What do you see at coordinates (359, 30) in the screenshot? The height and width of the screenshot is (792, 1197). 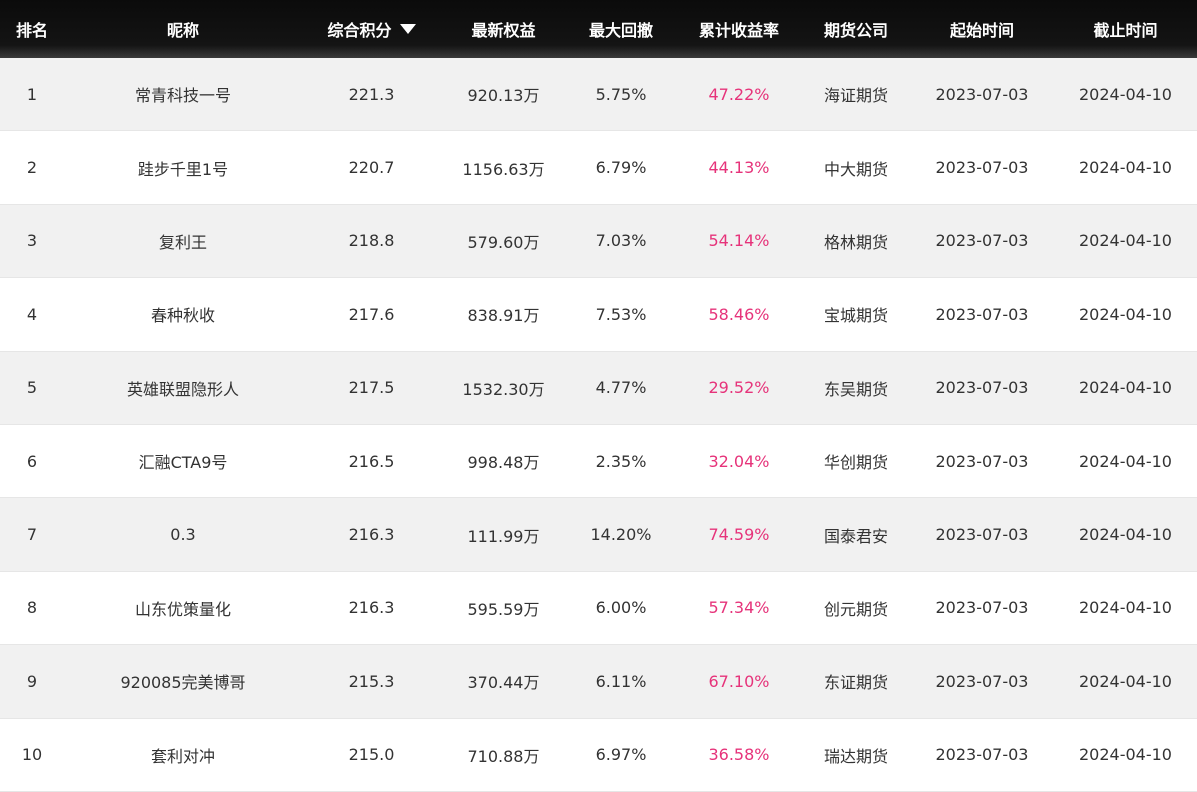 I see `header-score-label: 综合积分` at bounding box center [359, 30].